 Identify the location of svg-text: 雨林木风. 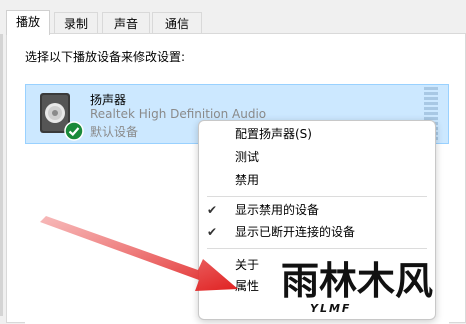
(357, 281).